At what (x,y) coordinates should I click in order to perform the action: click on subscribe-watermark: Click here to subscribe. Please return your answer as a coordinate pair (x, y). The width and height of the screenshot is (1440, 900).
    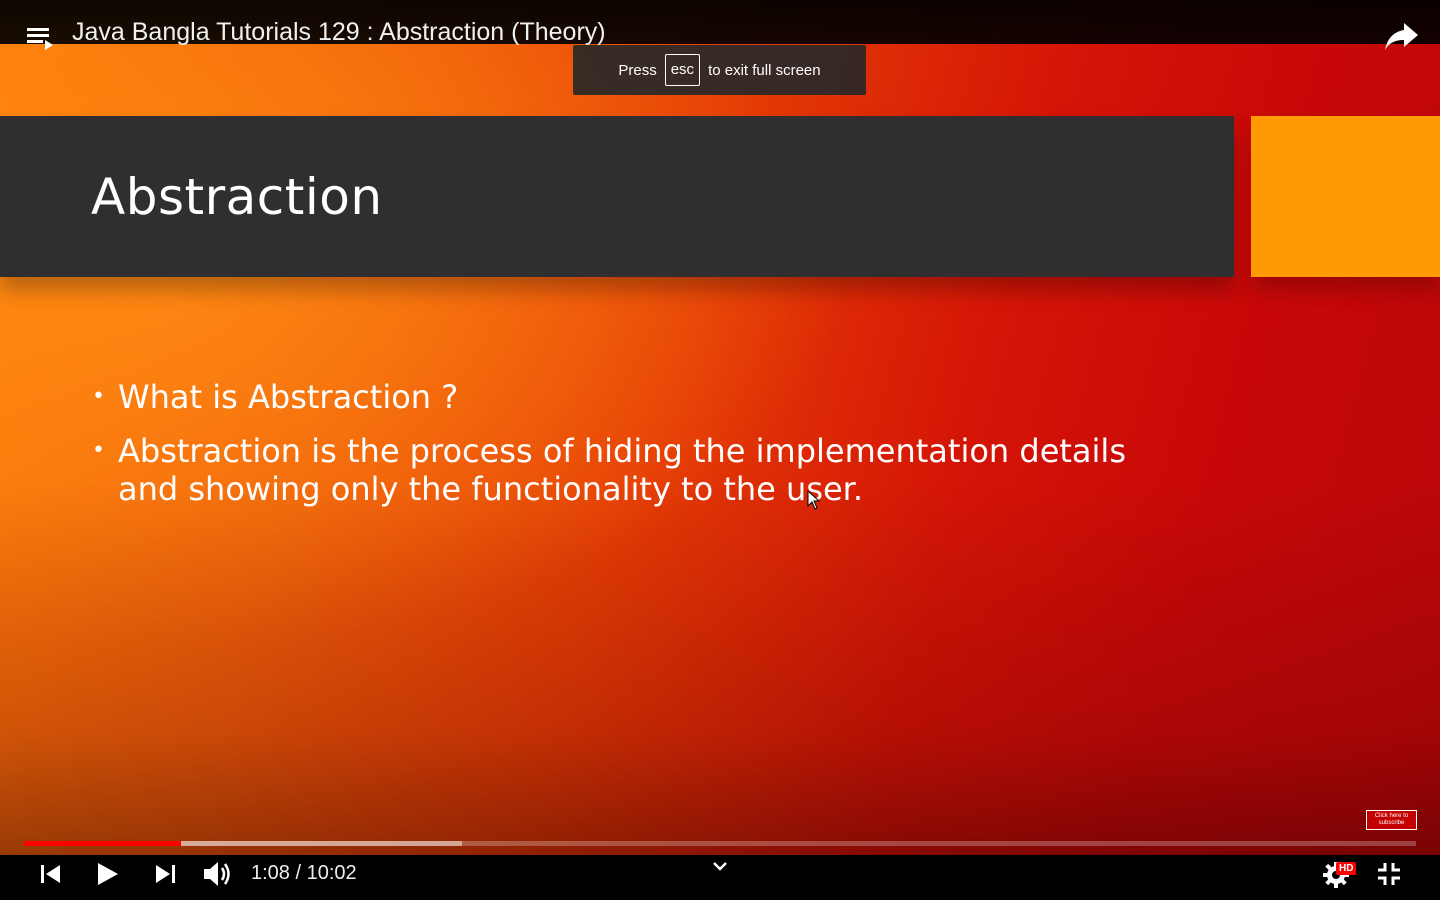
    Looking at the image, I should click on (1391, 820).